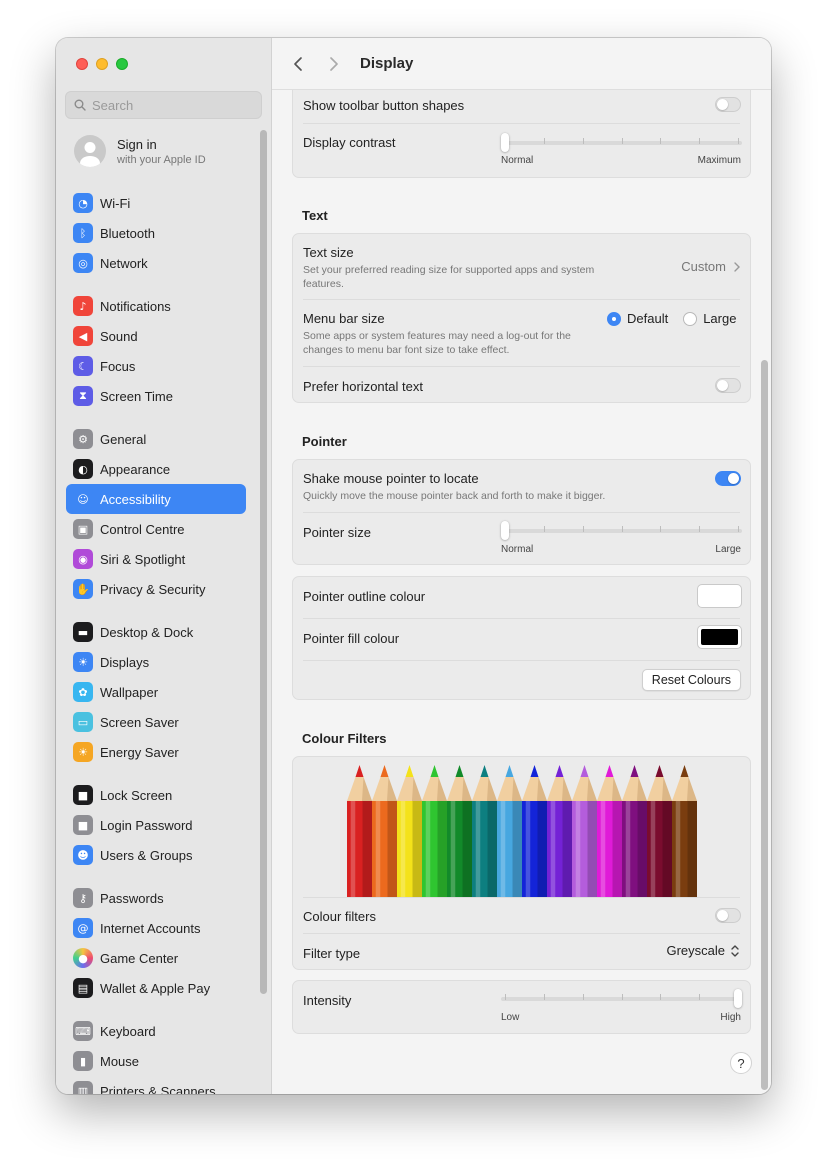  Describe the element at coordinates (156, 898) in the screenshot. I see `sidebar-item-passwords: ⚷ Passwords` at that location.